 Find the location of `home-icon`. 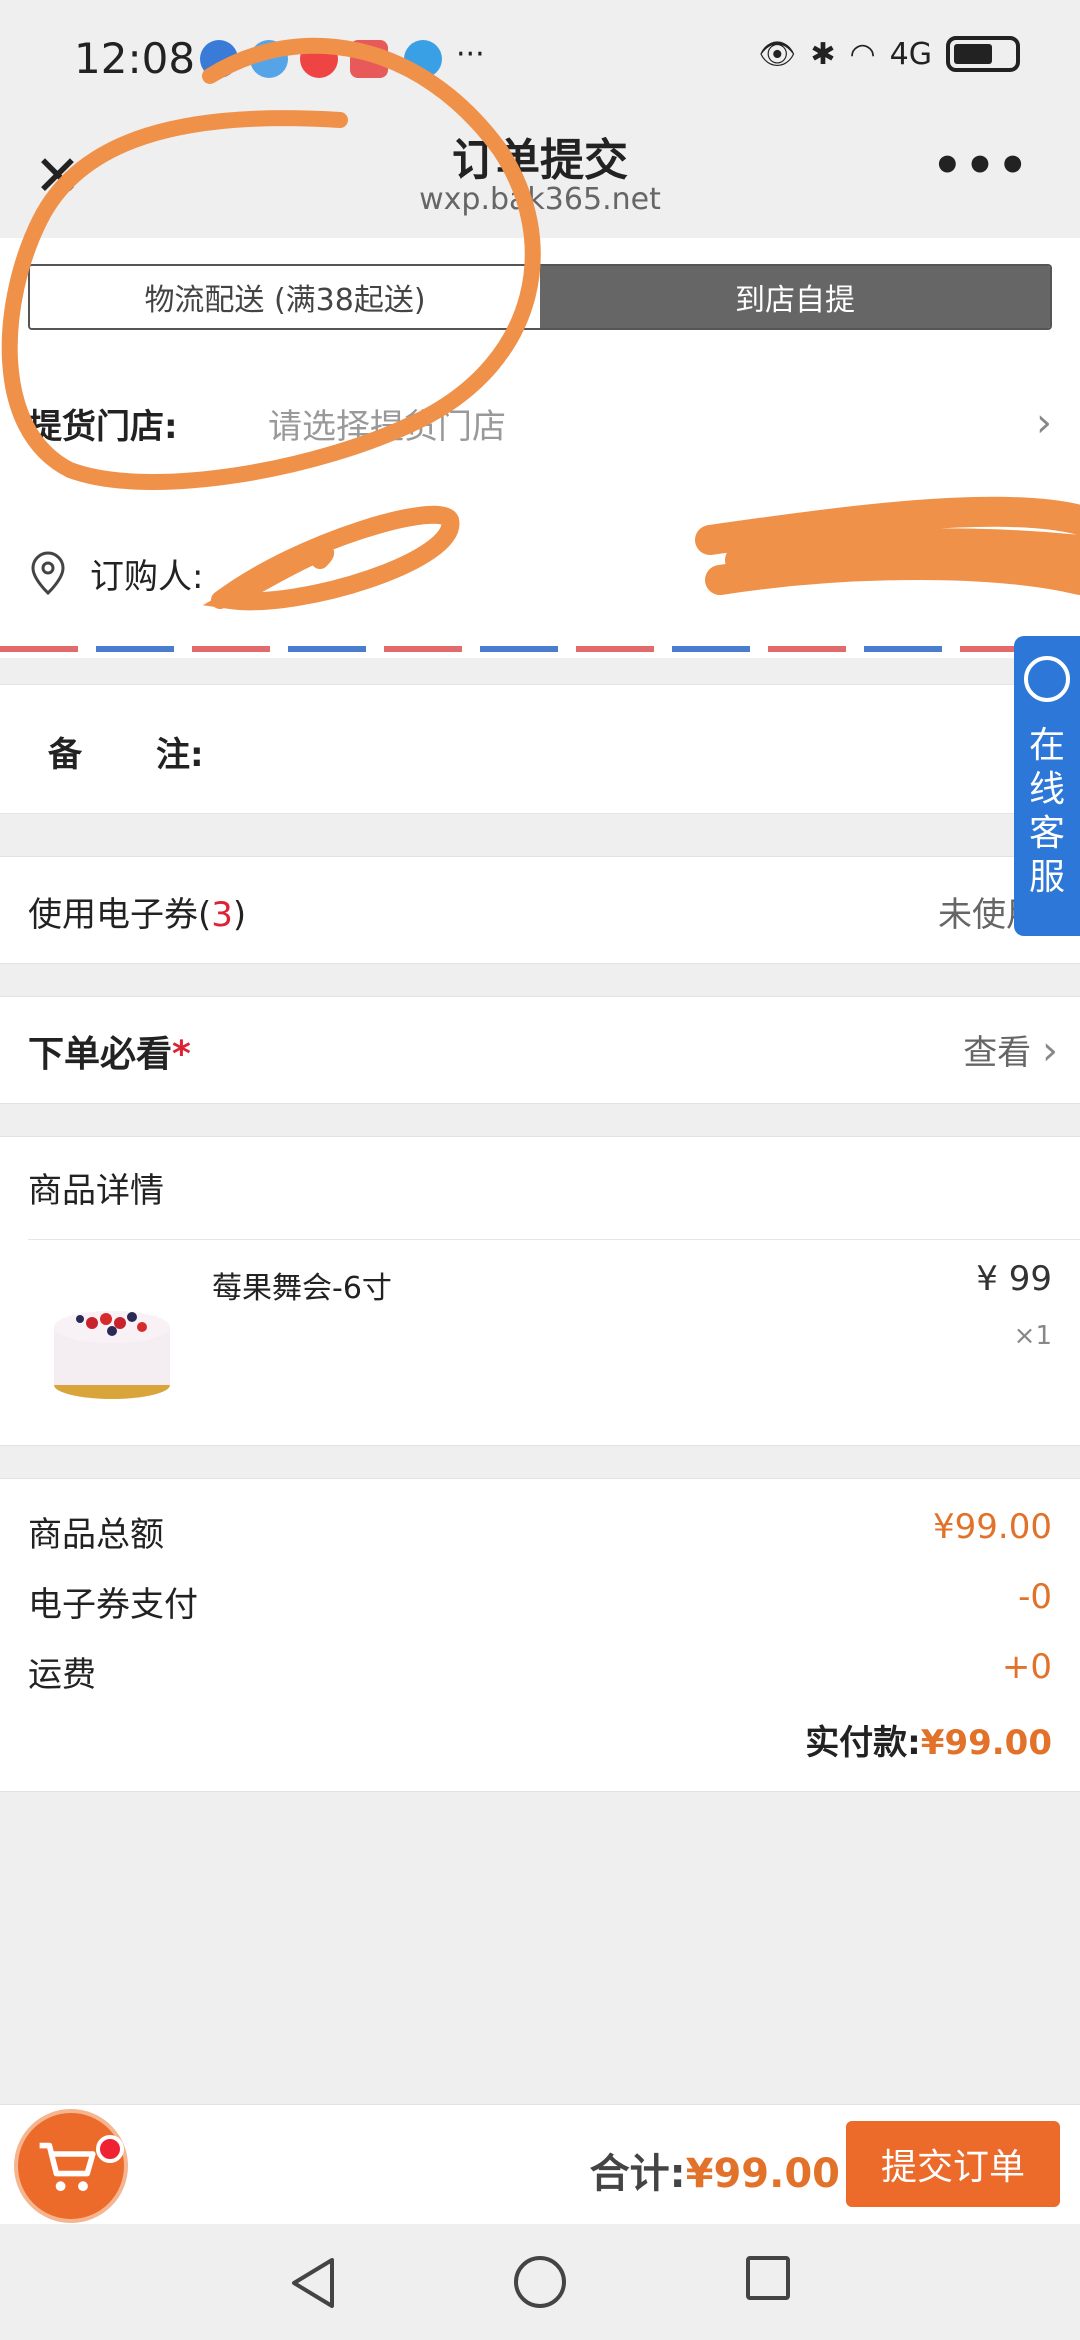

home-icon is located at coordinates (540, 2282).